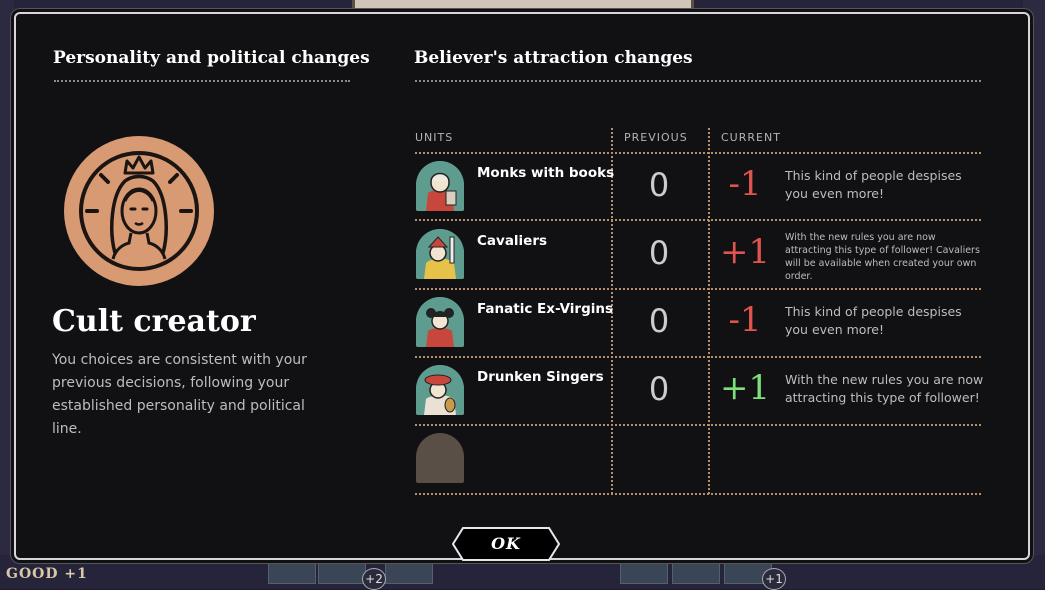 The height and width of the screenshot is (590, 1045). Describe the element at coordinates (553, 58) in the screenshot. I see `attraction-changes-title: Believer's attraction changes` at that location.